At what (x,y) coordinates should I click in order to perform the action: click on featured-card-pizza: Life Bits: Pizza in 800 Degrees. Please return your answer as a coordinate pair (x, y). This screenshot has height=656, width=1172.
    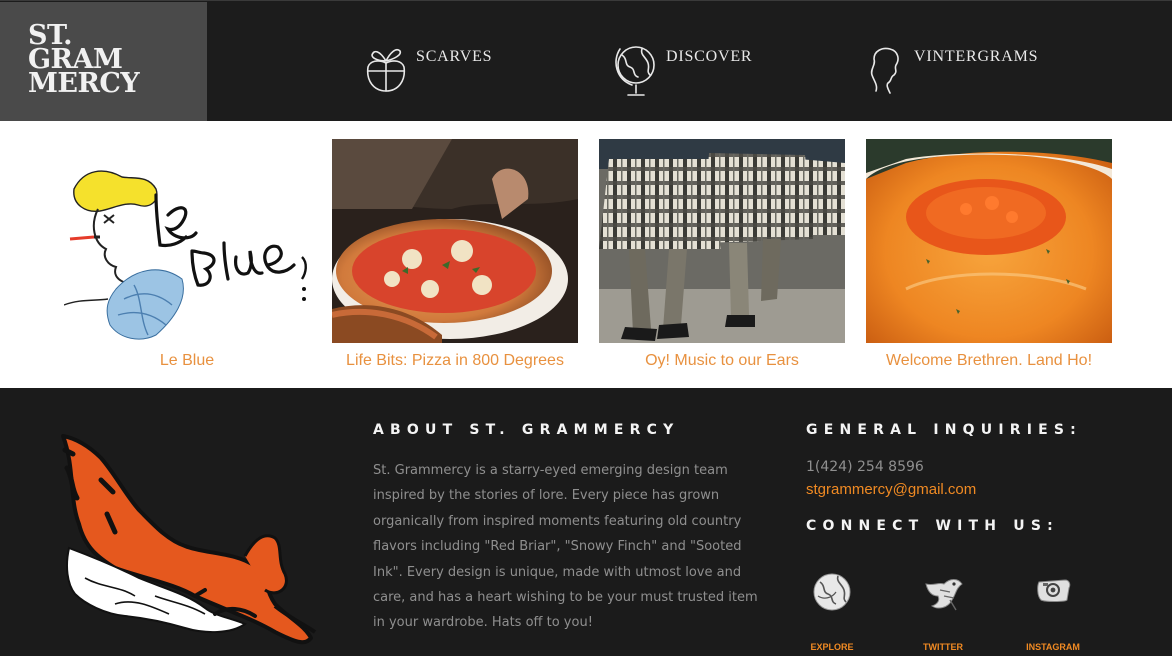
    Looking at the image, I should click on (455, 254).